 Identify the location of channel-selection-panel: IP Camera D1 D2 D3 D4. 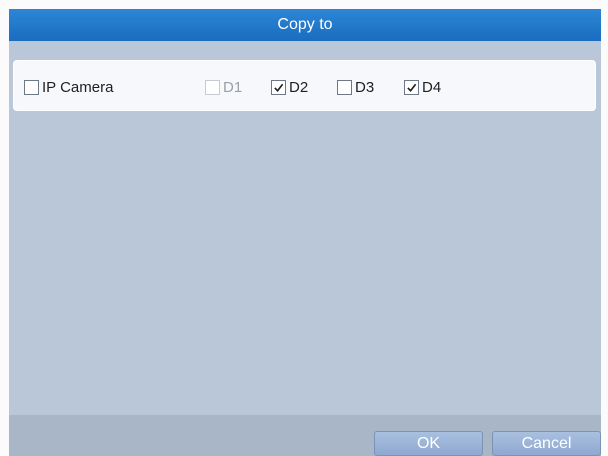
(304, 85).